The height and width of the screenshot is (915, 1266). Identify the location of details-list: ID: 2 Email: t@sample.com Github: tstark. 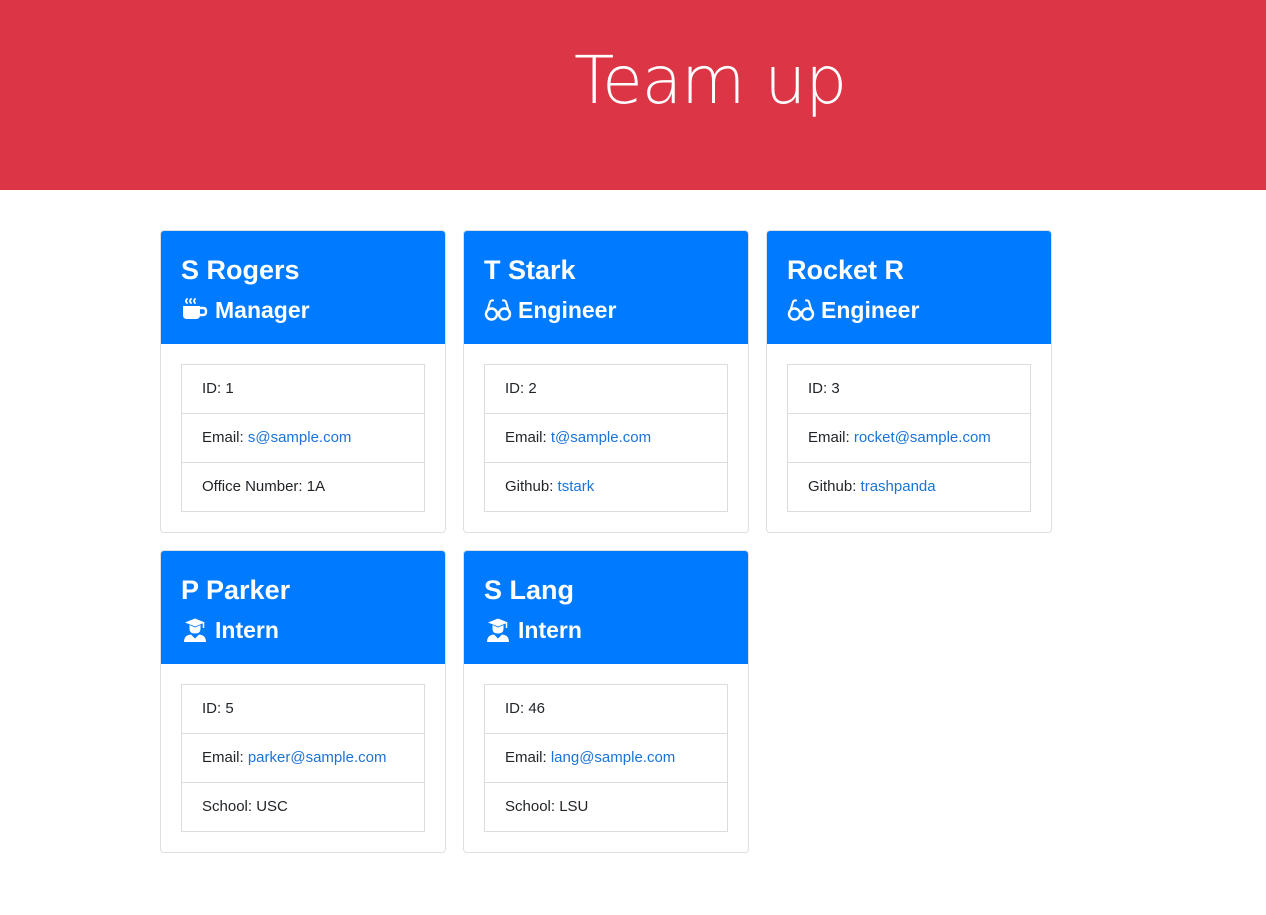
(606, 438).